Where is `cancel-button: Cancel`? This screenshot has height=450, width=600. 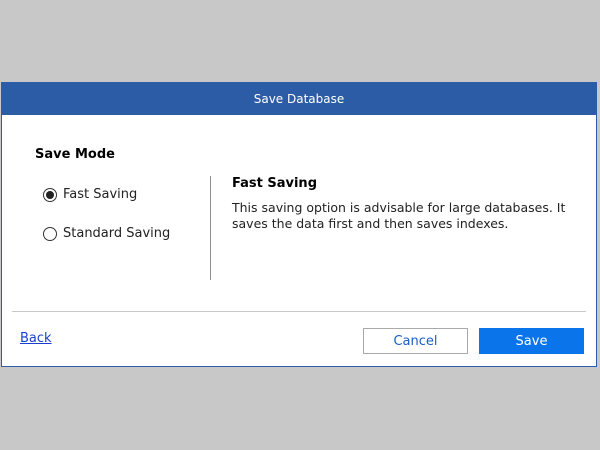 cancel-button: Cancel is located at coordinates (415, 341).